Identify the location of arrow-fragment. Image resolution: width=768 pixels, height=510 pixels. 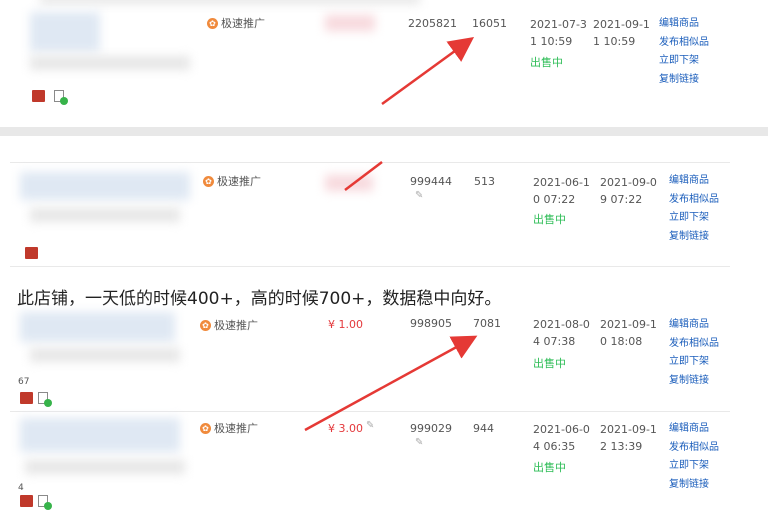
(363, 176).